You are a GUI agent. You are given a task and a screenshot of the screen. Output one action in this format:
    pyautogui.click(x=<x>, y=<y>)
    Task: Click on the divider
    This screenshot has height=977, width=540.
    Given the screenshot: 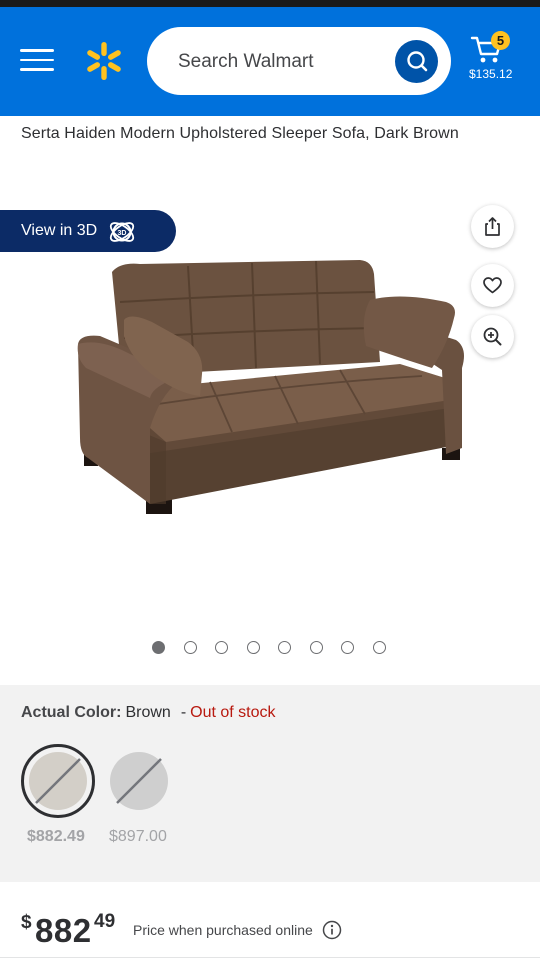 What is the action you would take?
    pyautogui.click(x=270, y=957)
    